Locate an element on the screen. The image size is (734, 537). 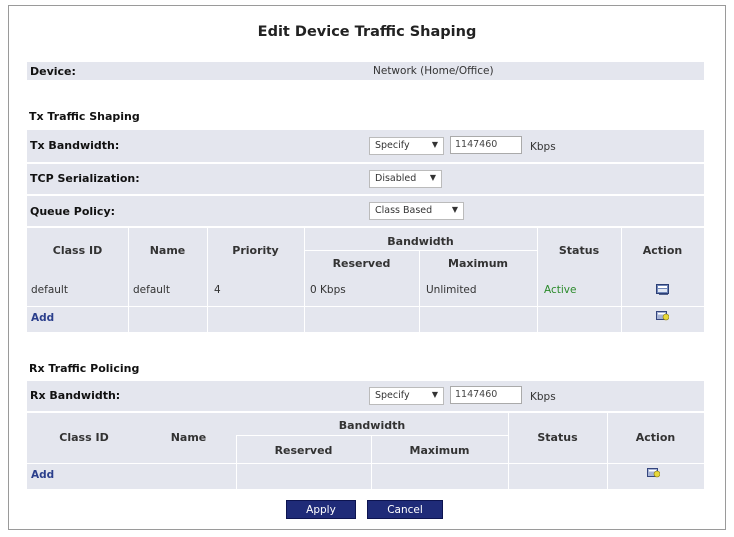
device-label: Device: is located at coordinates (53, 71).